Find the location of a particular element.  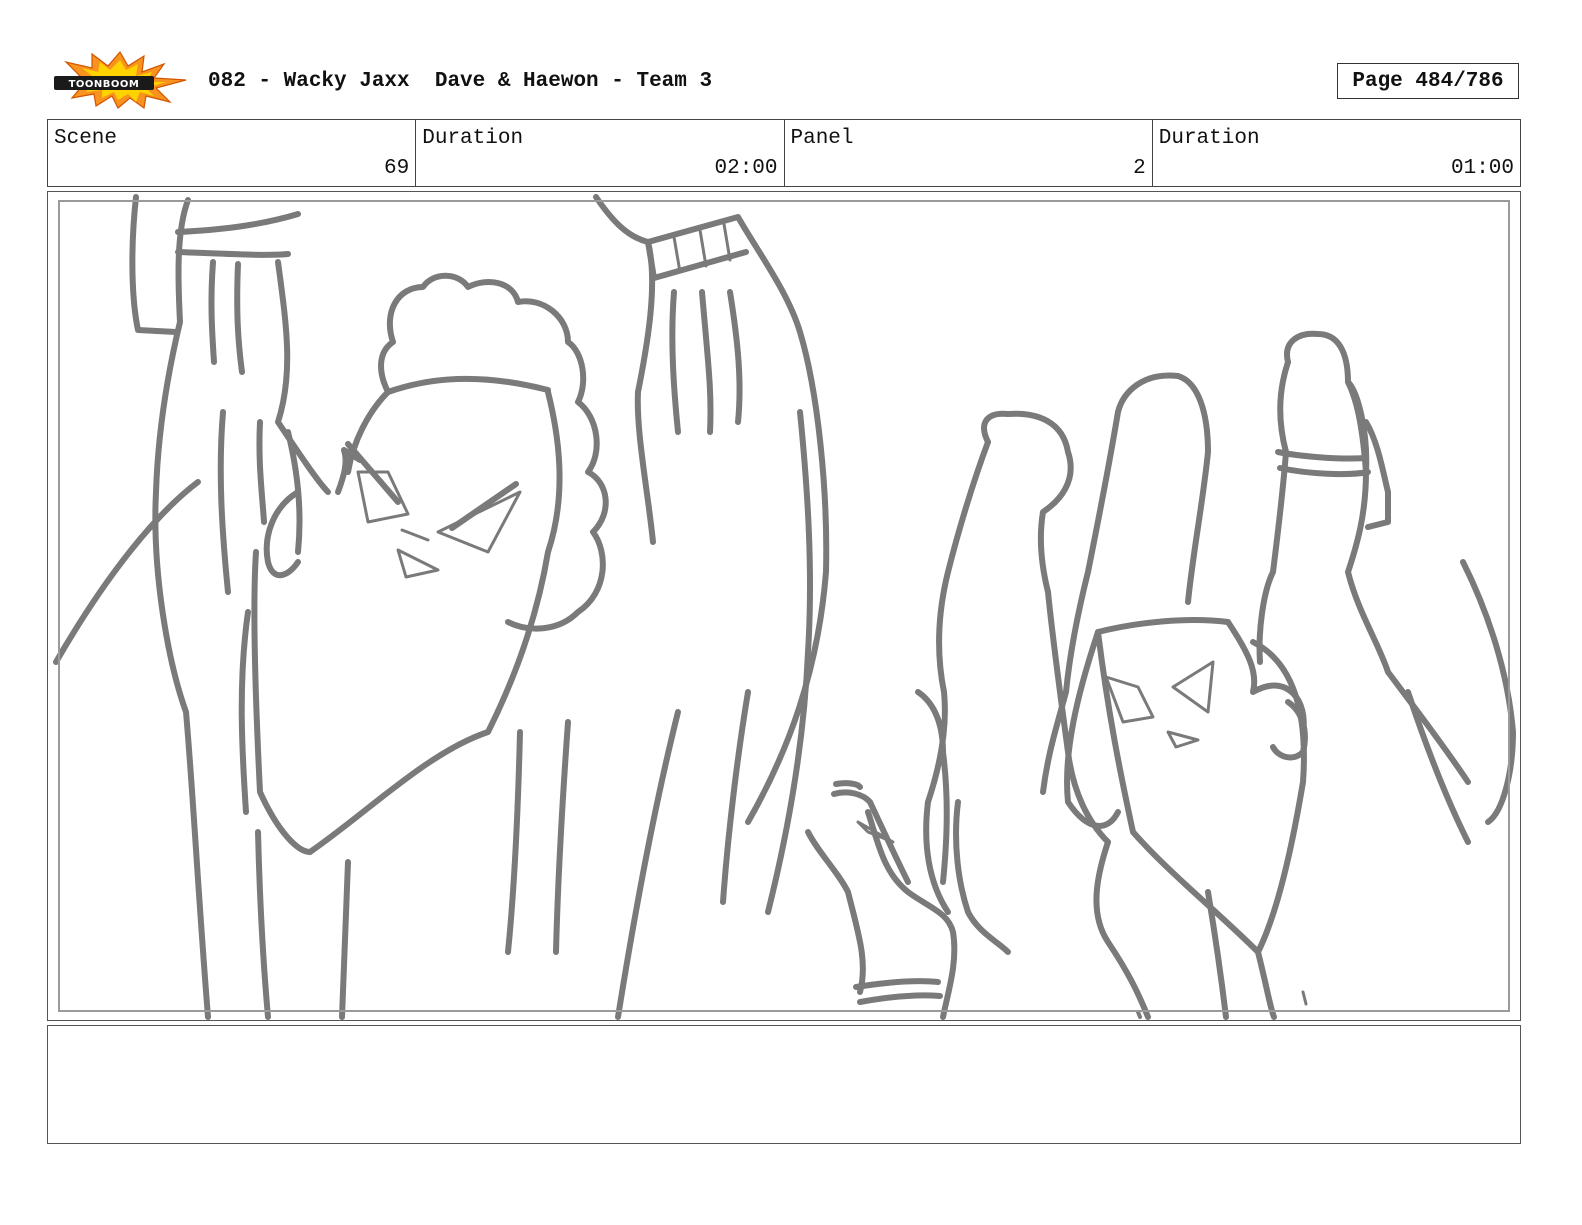

toonboom-logo: TOONBOOM is located at coordinates (120, 80).